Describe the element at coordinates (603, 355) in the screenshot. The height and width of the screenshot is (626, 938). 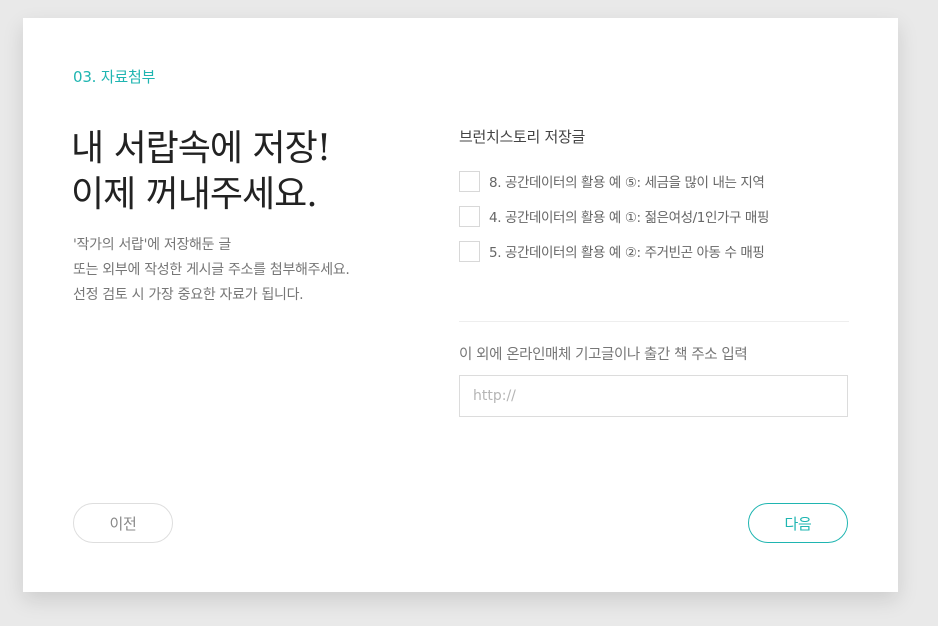
I see `external-url-label: 이 외에 온라인매체 기고글이나 출간 책 주소 입력` at that location.